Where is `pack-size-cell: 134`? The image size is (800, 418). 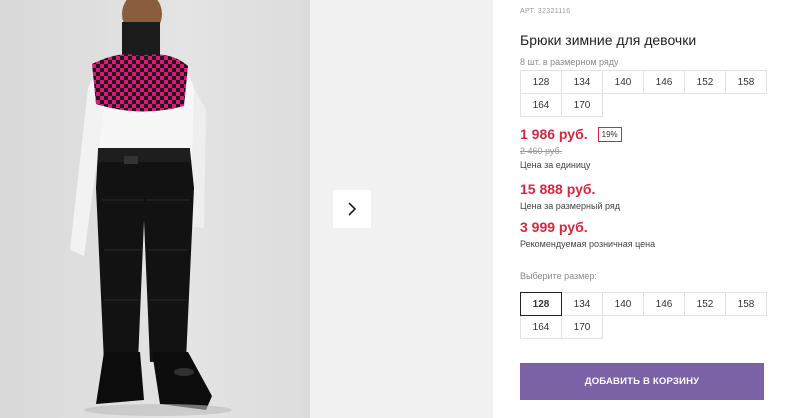
pack-size-cell: 134 is located at coordinates (582, 82).